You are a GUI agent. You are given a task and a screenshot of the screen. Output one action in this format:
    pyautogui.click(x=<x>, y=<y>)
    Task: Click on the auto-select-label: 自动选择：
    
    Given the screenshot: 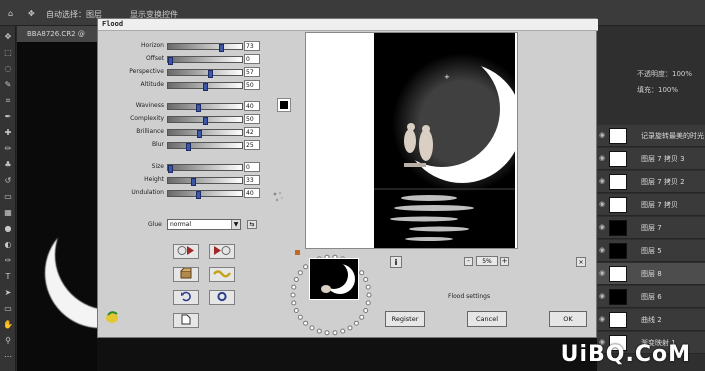 What is the action you would take?
    pyautogui.click(x=66, y=14)
    